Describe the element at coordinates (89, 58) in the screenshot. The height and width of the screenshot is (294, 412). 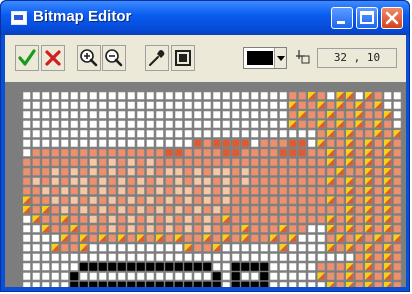
I see `zoom-in-button` at that location.